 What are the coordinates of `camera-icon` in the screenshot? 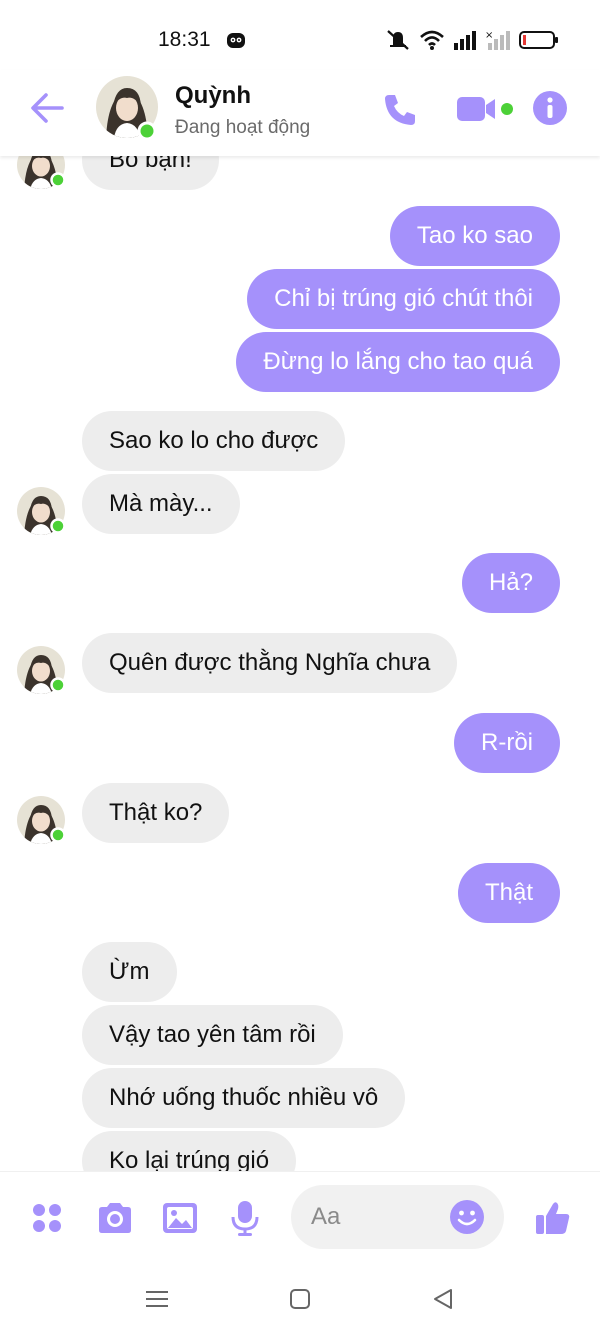 It's located at (115, 1218).